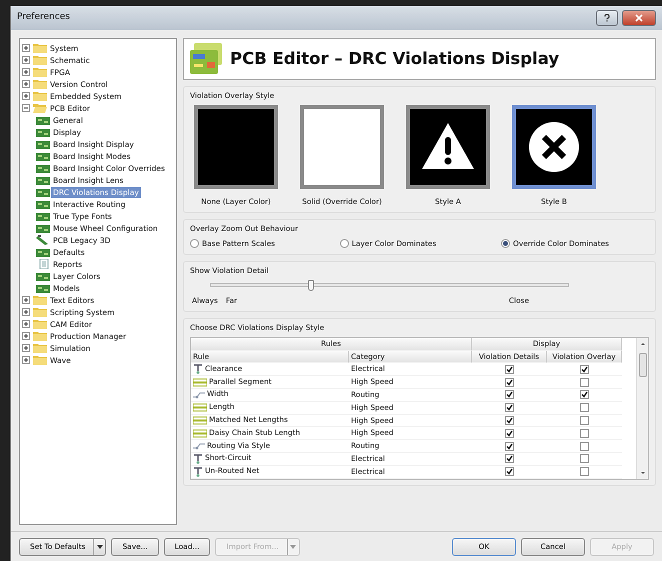 Image resolution: width=662 pixels, height=561 pixels. I want to click on minus-icon, so click(26, 108).